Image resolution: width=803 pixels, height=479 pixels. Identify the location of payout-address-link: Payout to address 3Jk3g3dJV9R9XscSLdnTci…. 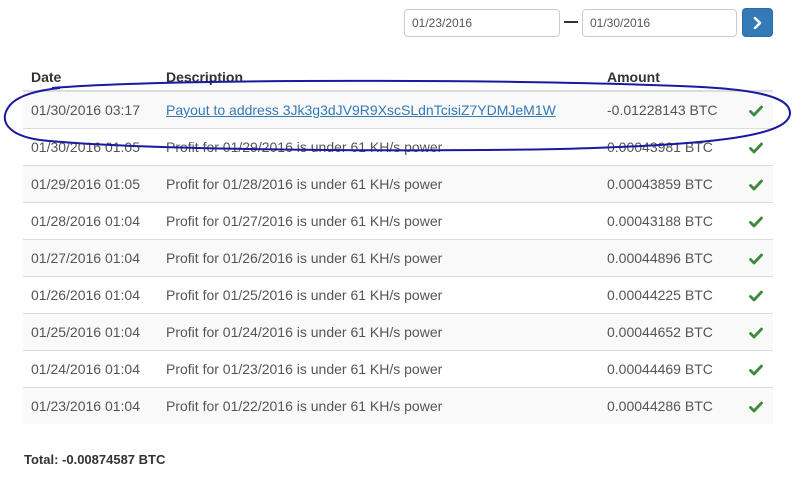
(361, 110).